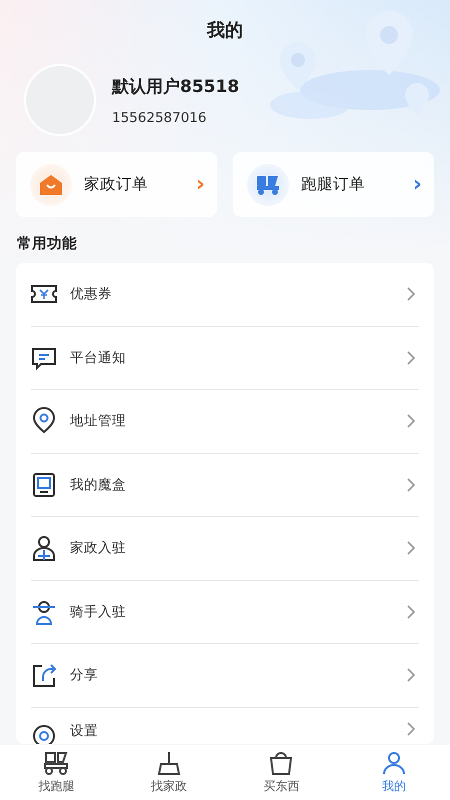  I want to click on monitor-icon, so click(44, 484).